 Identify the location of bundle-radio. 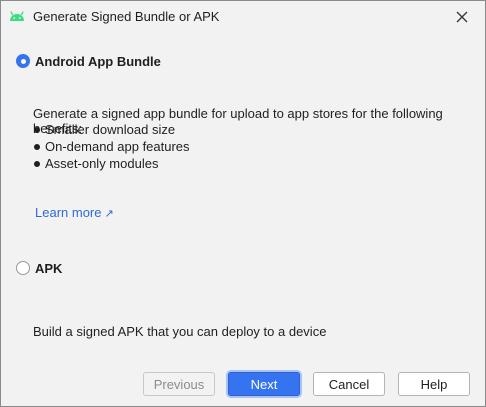
(23, 61).